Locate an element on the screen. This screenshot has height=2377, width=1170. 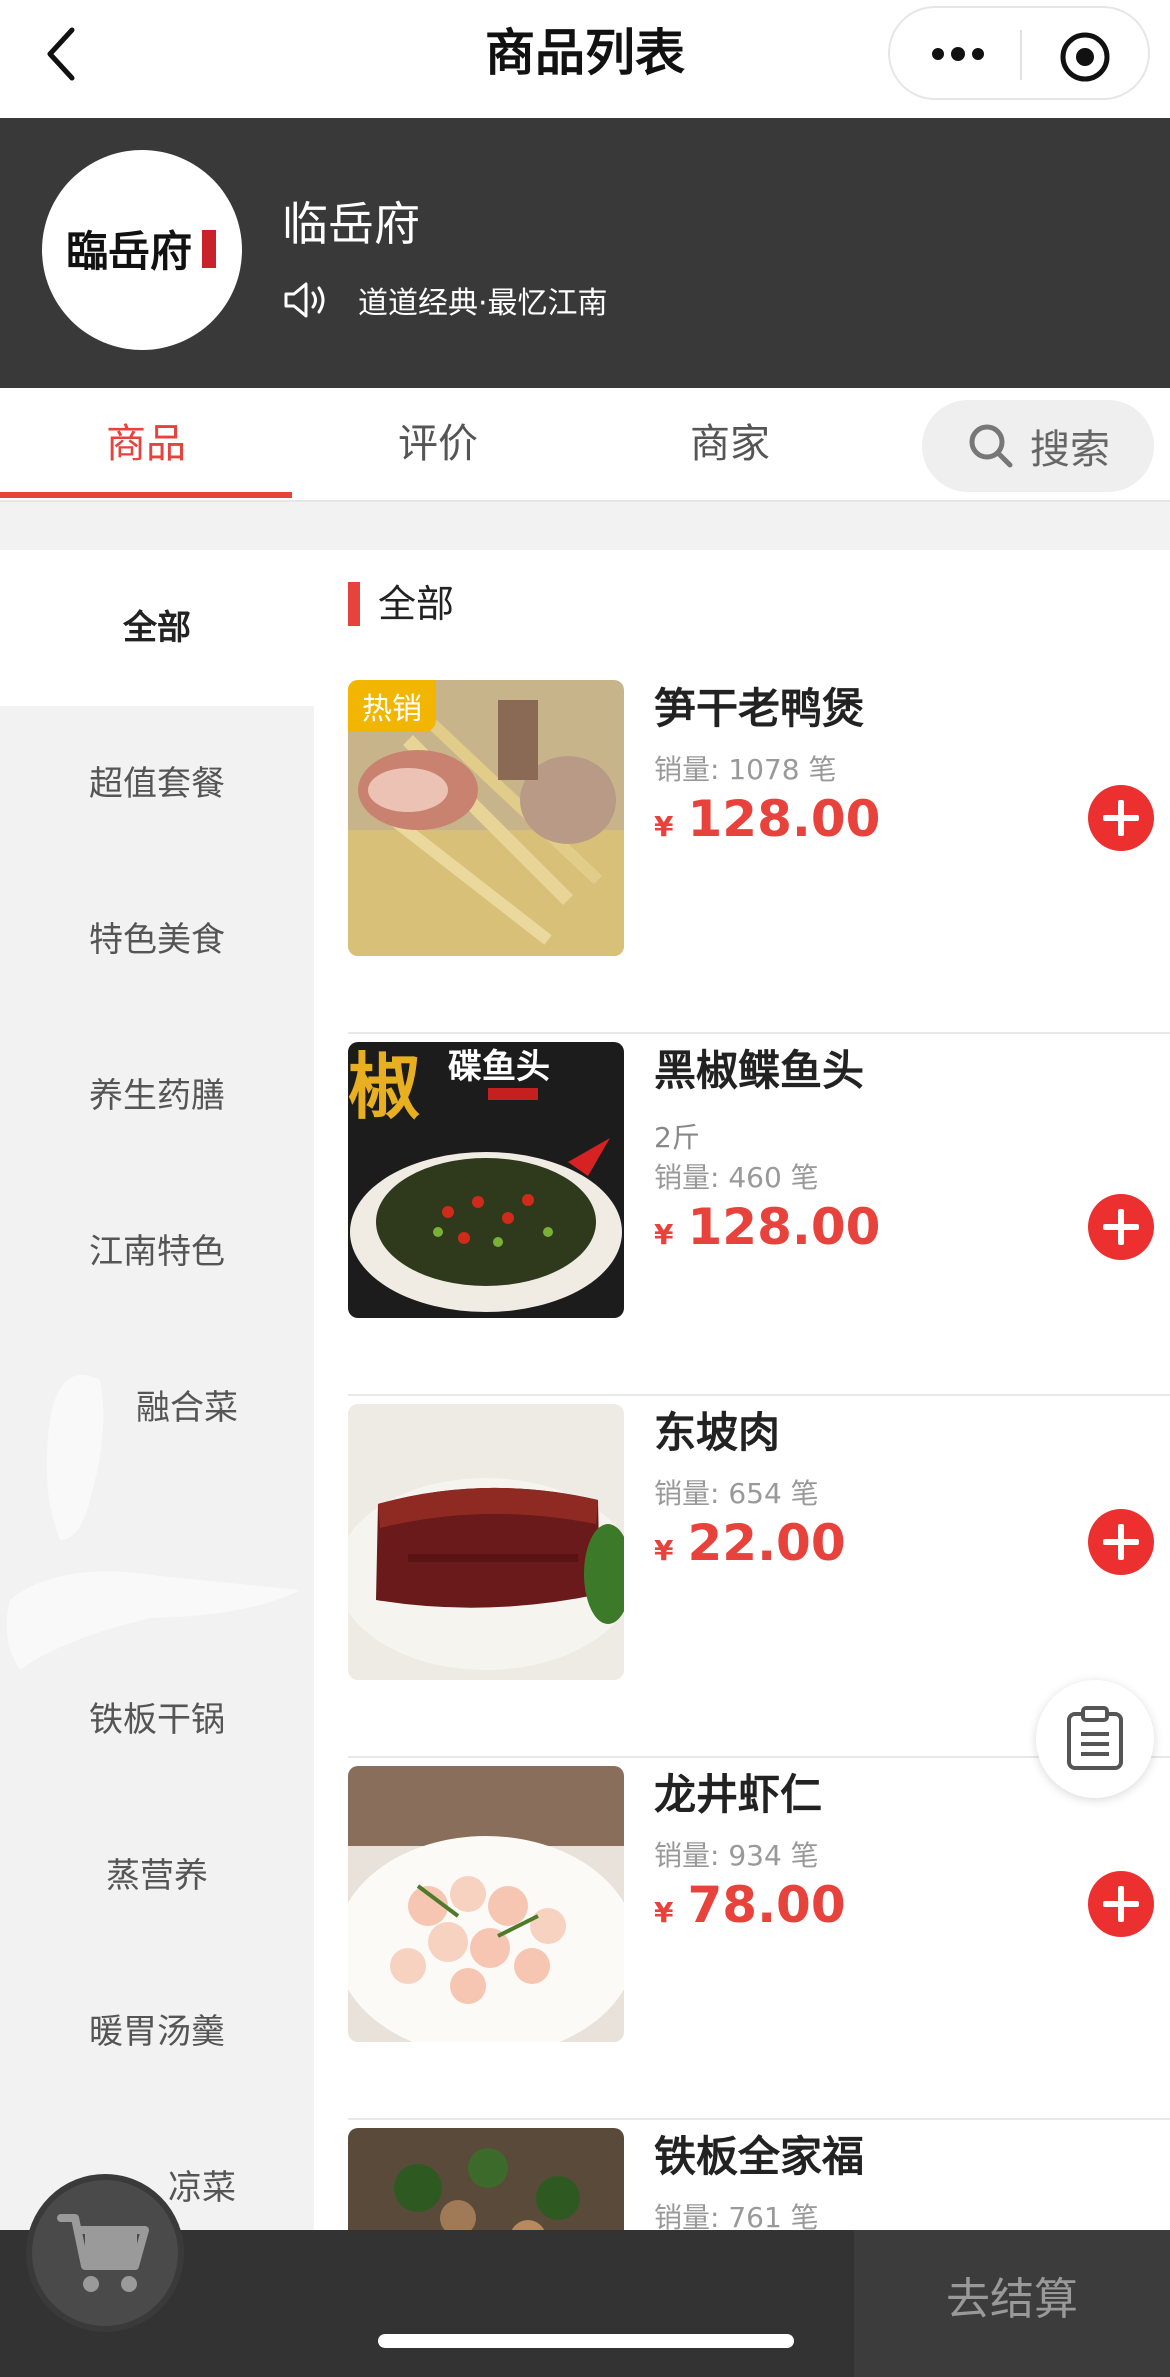
product-price: ¥78.00 is located at coordinates (750, 1905).